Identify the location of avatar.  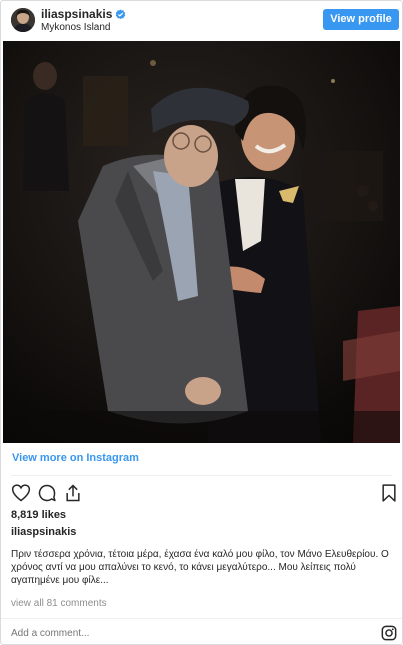
(23, 20).